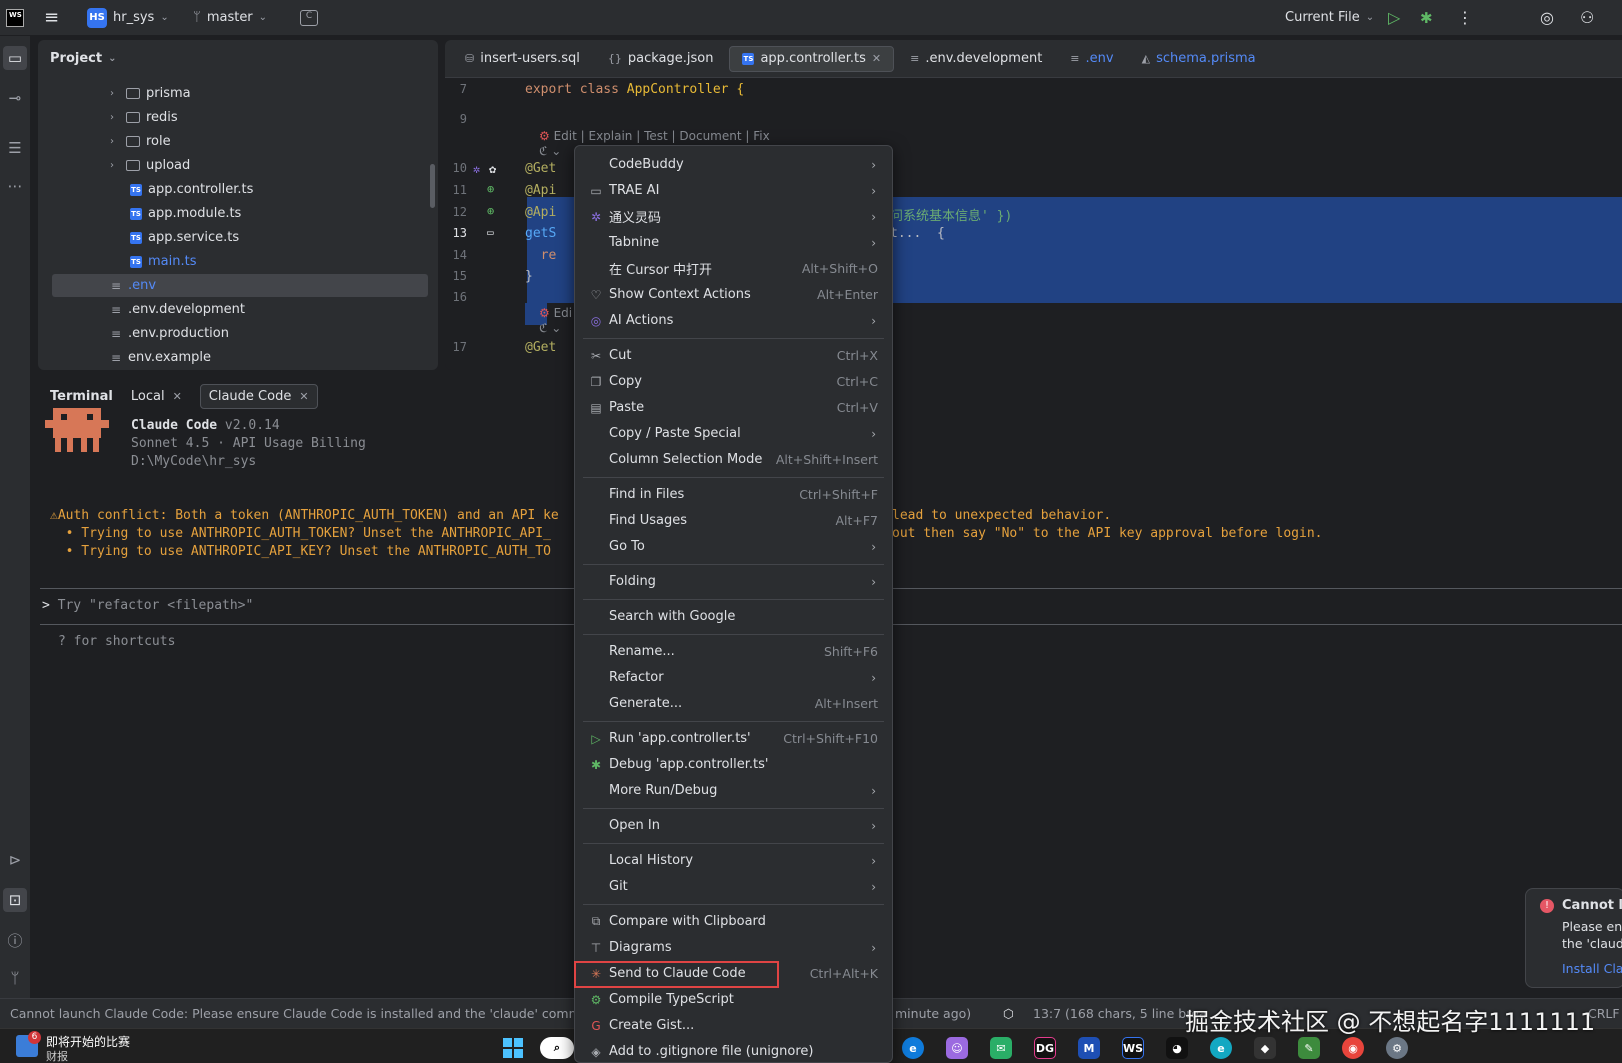 The image size is (1622, 1063). What do you see at coordinates (15, 860) in the screenshot?
I see `services-icon: ⊳` at bounding box center [15, 860].